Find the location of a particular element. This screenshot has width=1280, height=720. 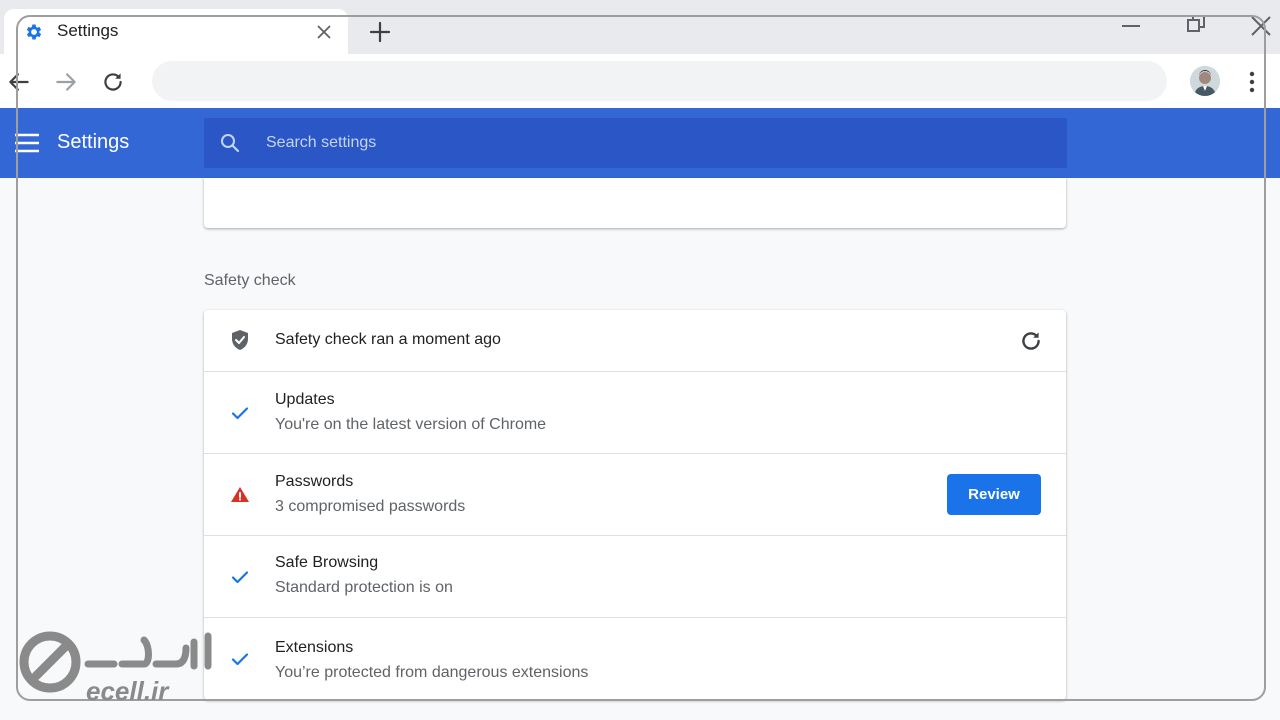

window-close-icon is located at coordinates (1261, 26).